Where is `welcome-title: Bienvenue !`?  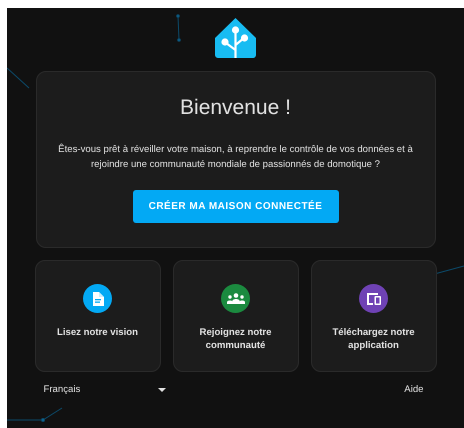 welcome-title: Bienvenue ! is located at coordinates (235, 108).